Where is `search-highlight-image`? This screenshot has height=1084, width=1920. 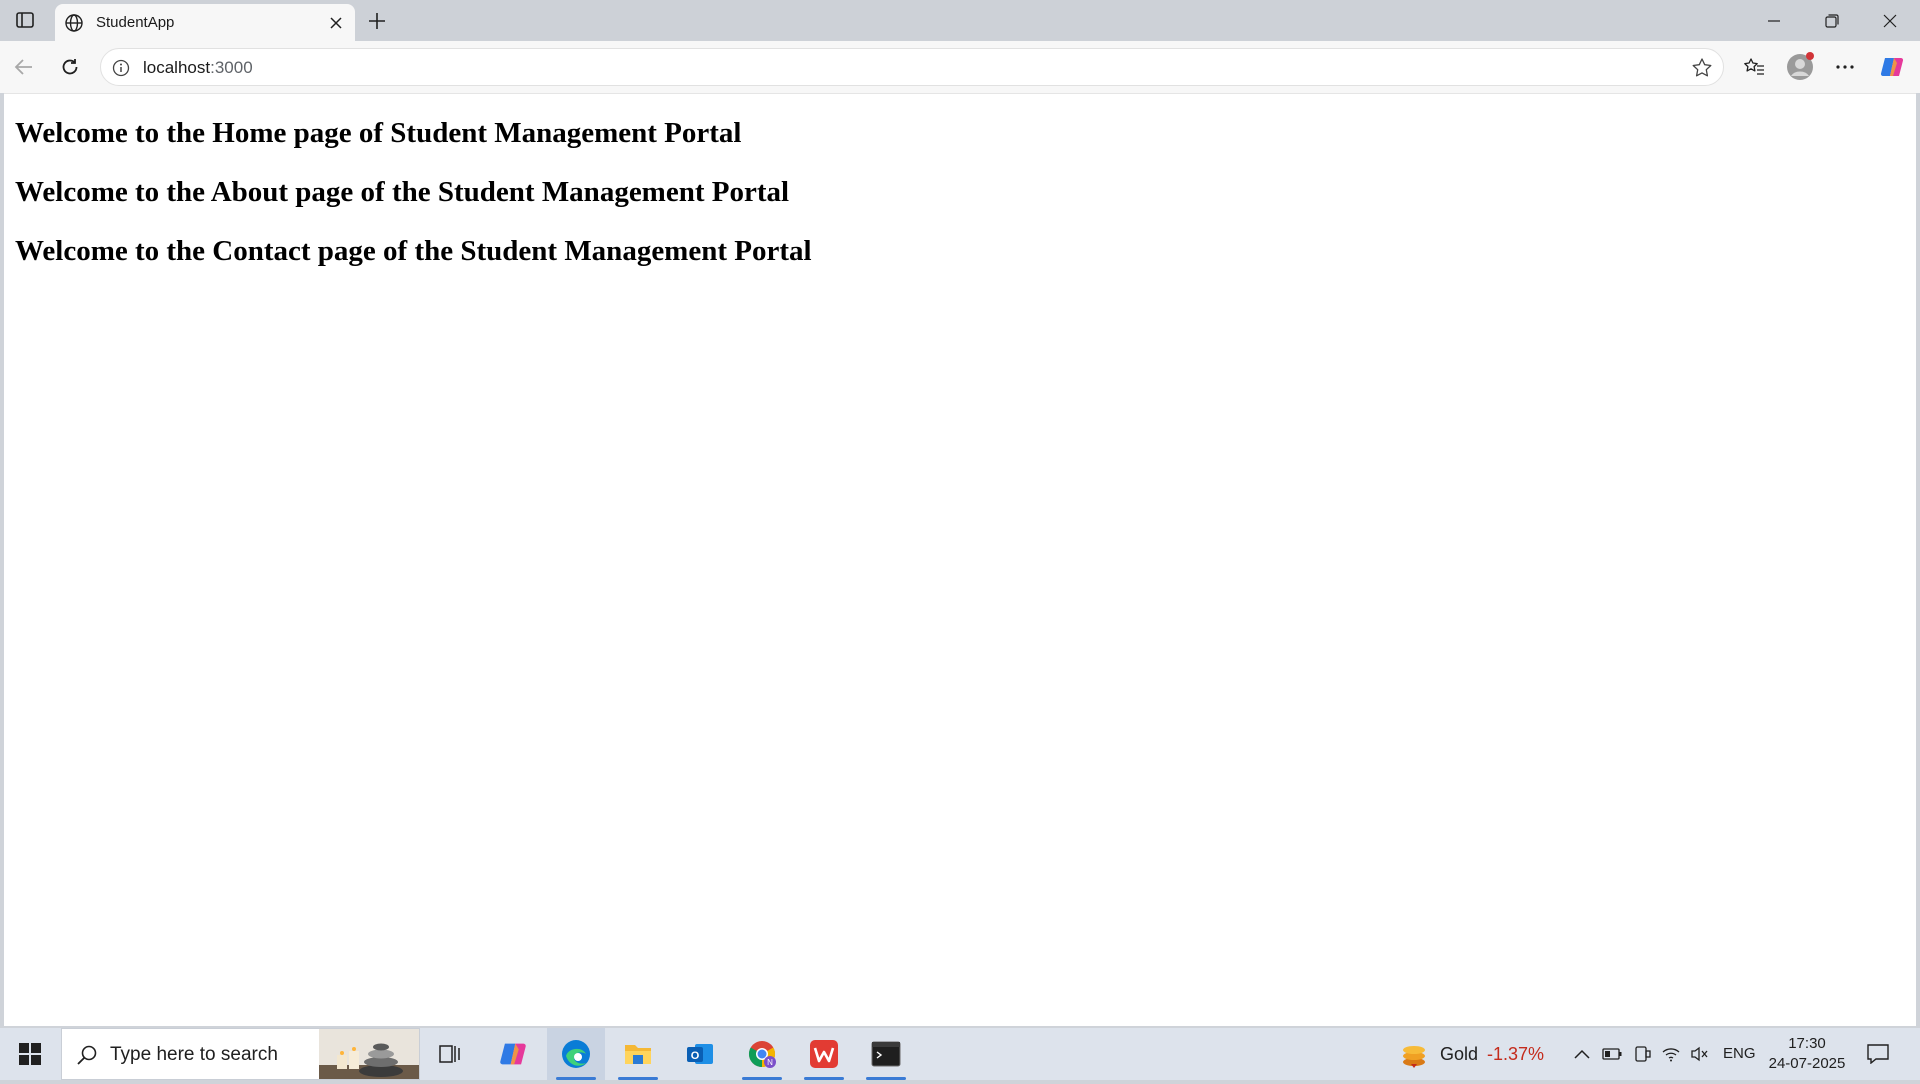
search-highlight-image is located at coordinates (369, 1054).